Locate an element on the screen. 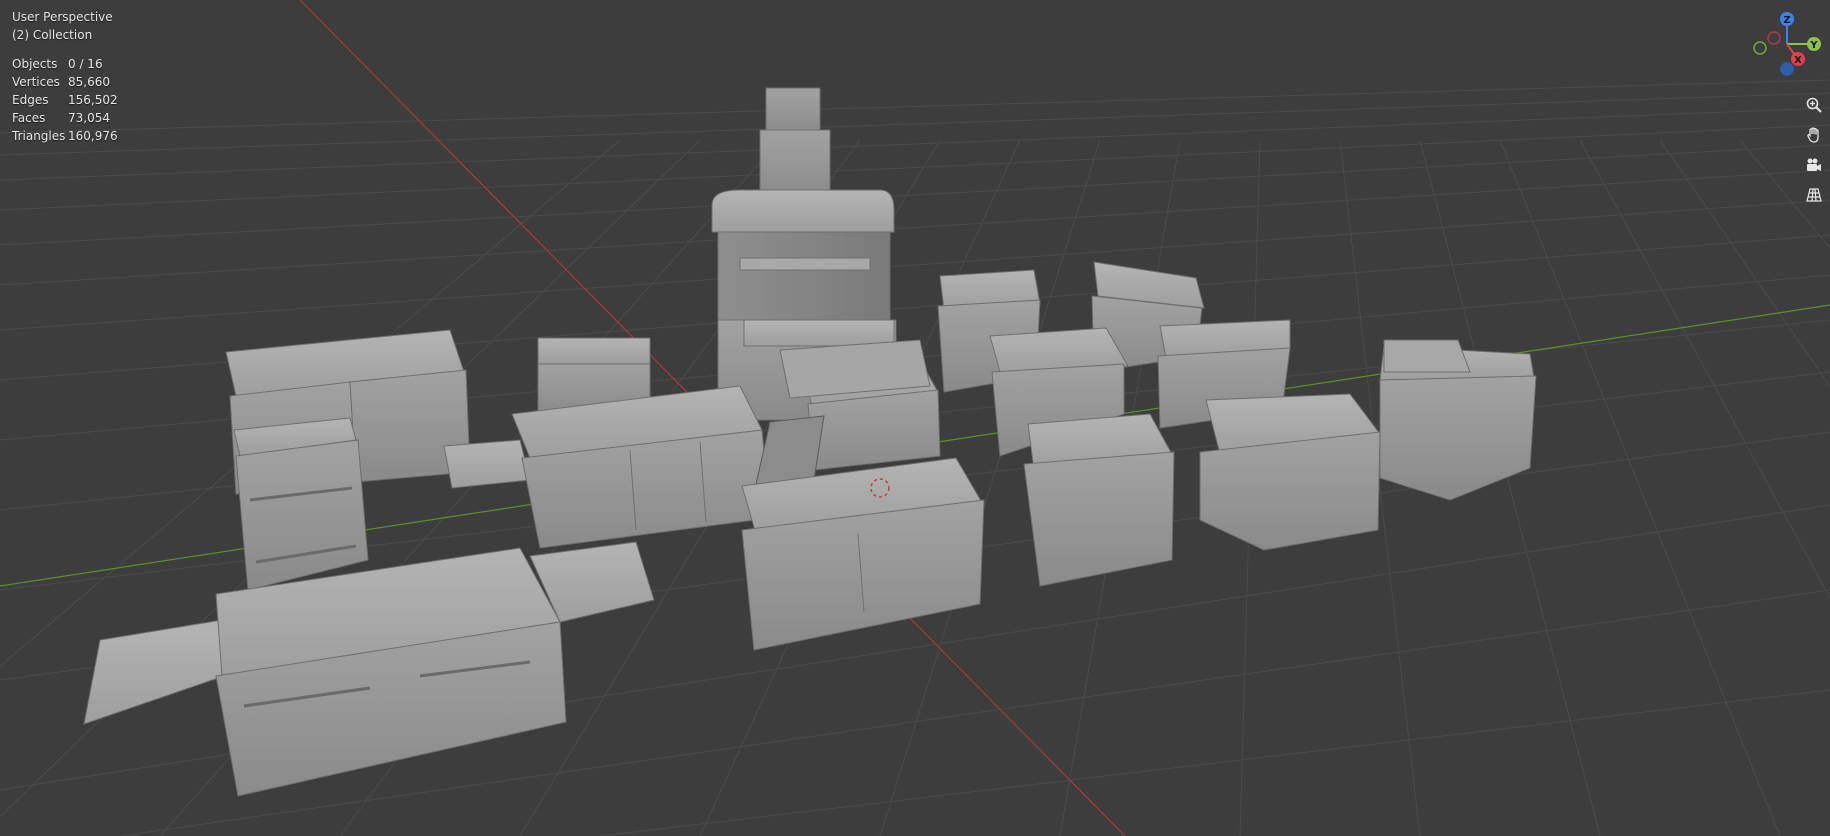 This screenshot has width=1830, height=836. gizmo-y-label: Y is located at coordinates (1813, 45).